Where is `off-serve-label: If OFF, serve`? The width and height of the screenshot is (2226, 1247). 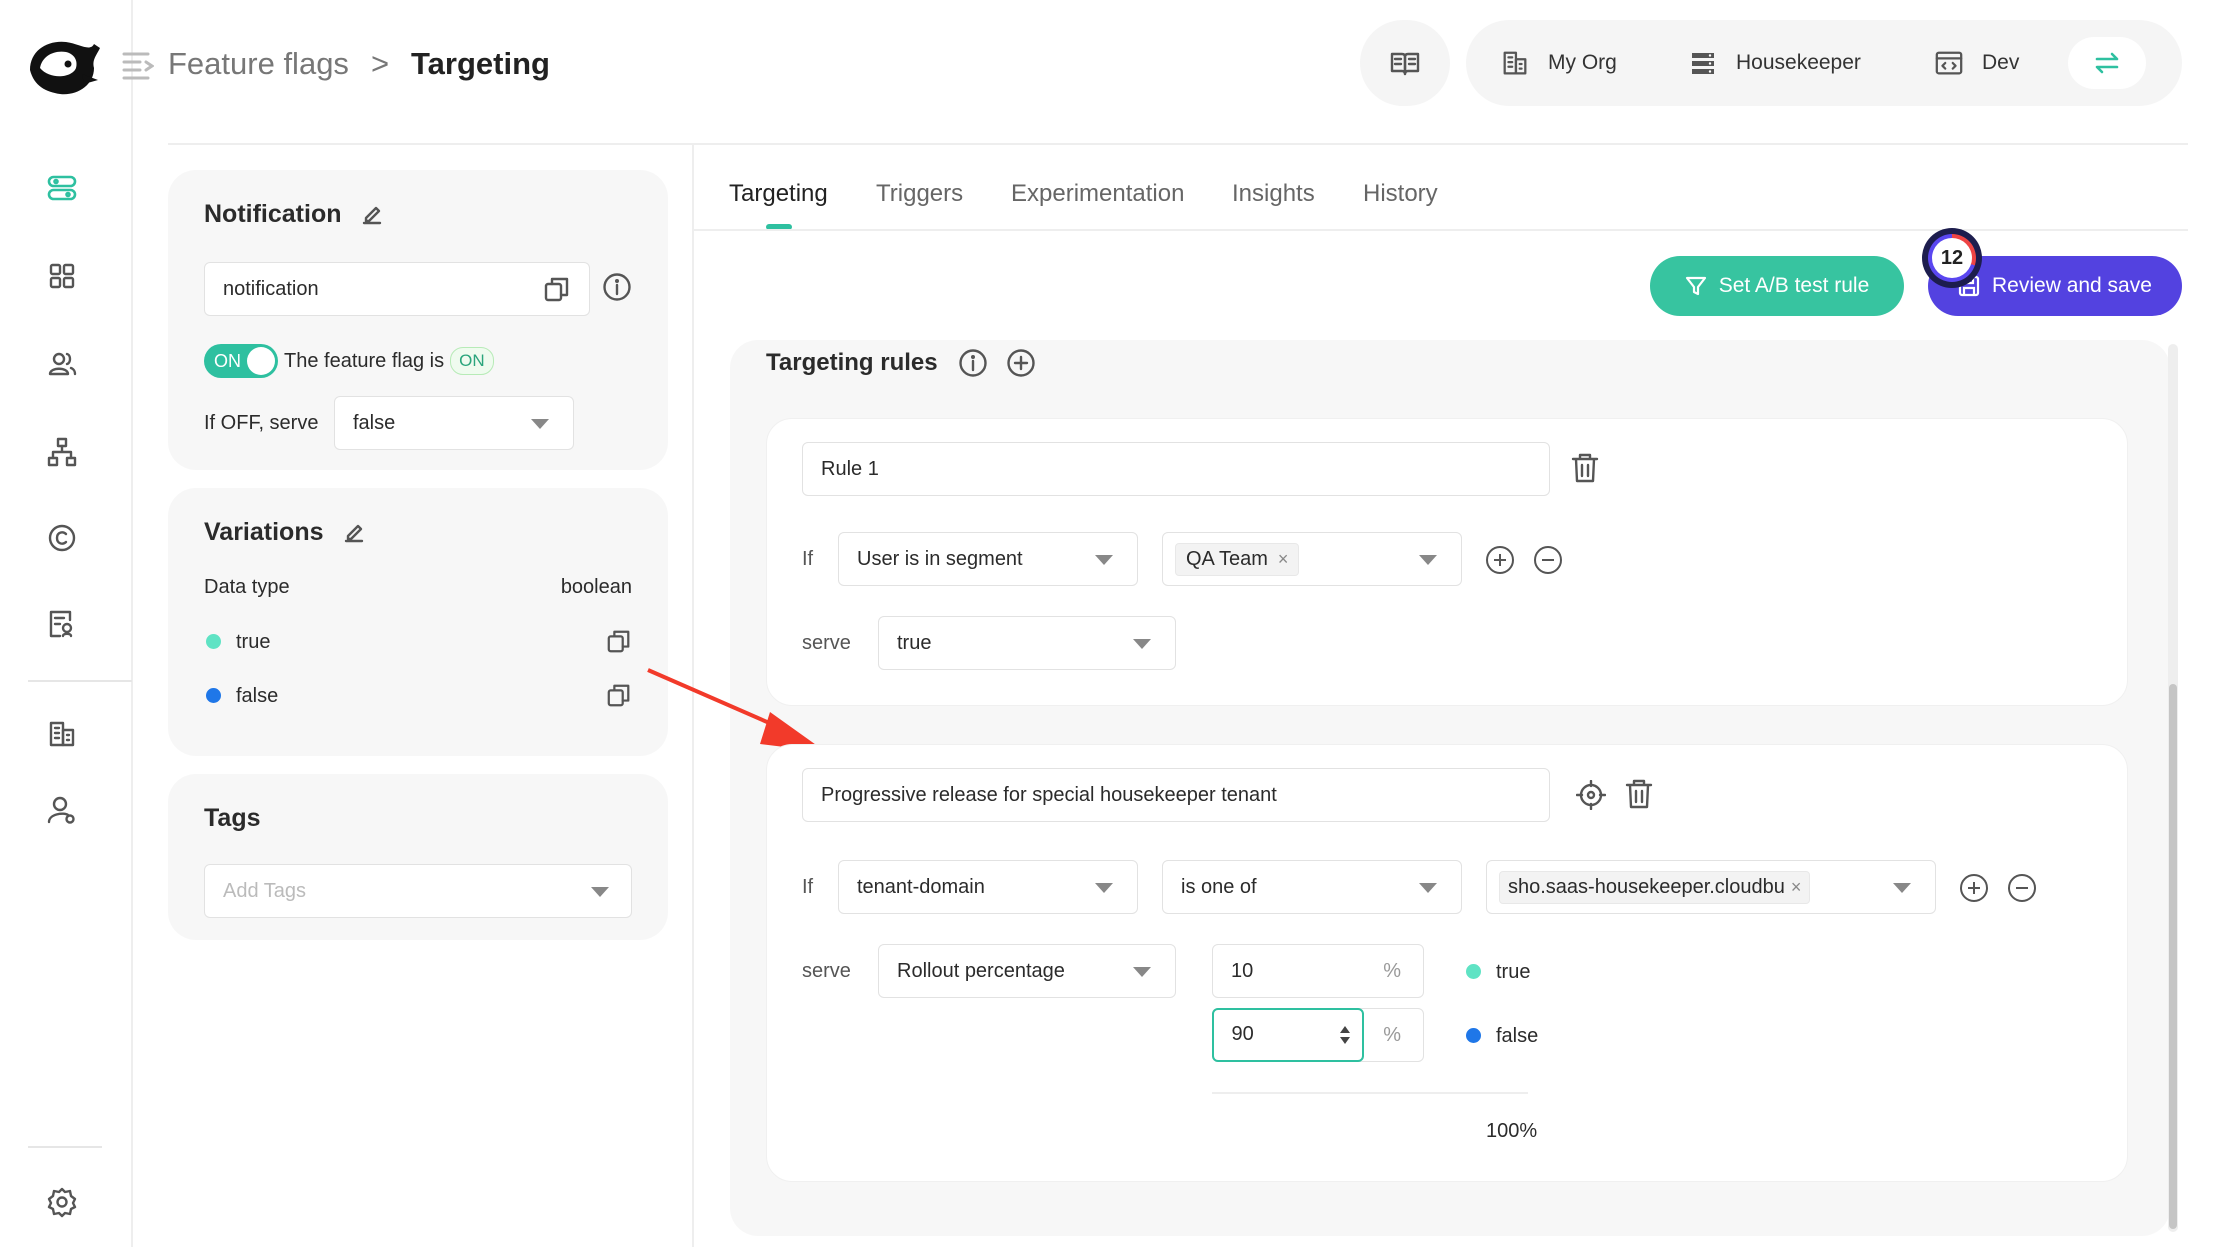 off-serve-label: If OFF, serve is located at coordinates (261, 423).